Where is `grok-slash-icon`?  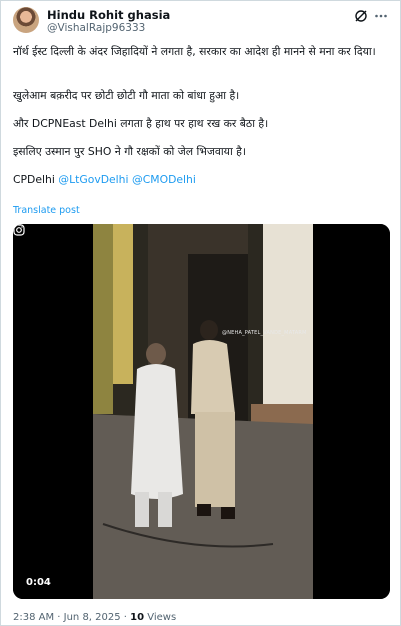
grok-slash-icon is located at coordinates (361, 16).